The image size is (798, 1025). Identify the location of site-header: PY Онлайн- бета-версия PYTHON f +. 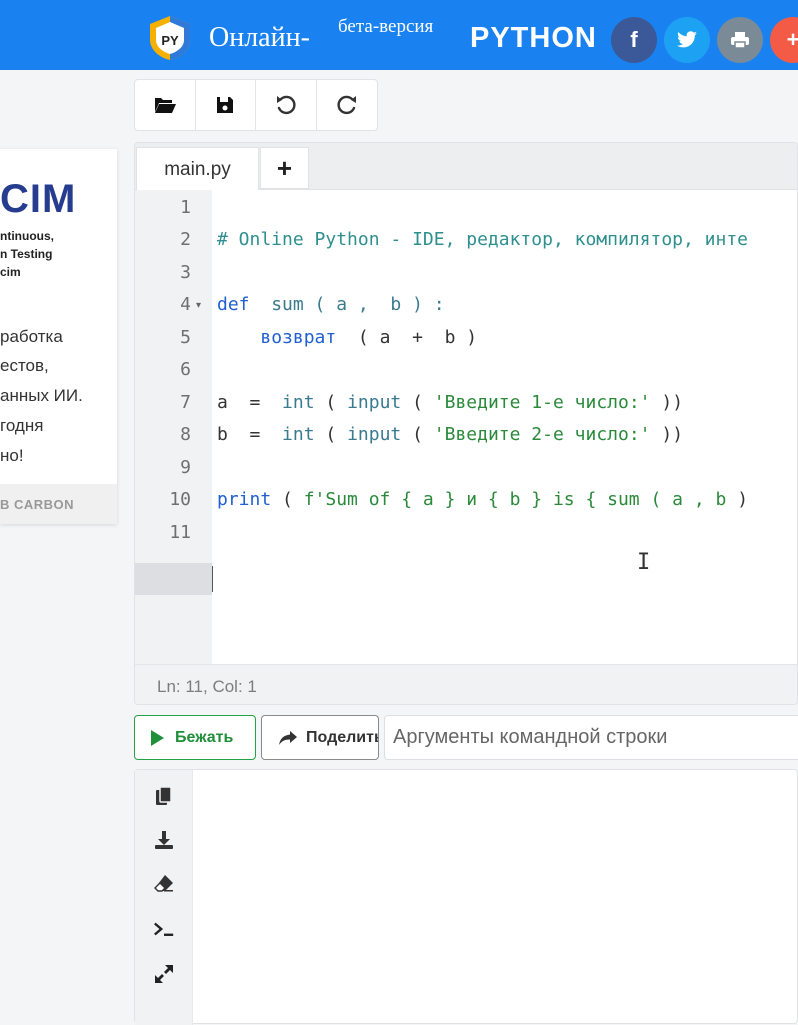
(399, 35).